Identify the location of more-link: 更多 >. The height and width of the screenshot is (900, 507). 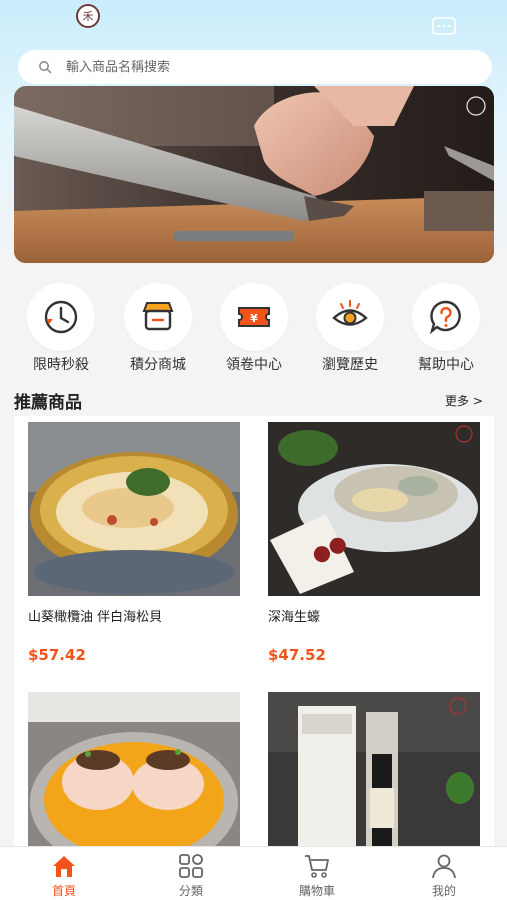
(464, 400).